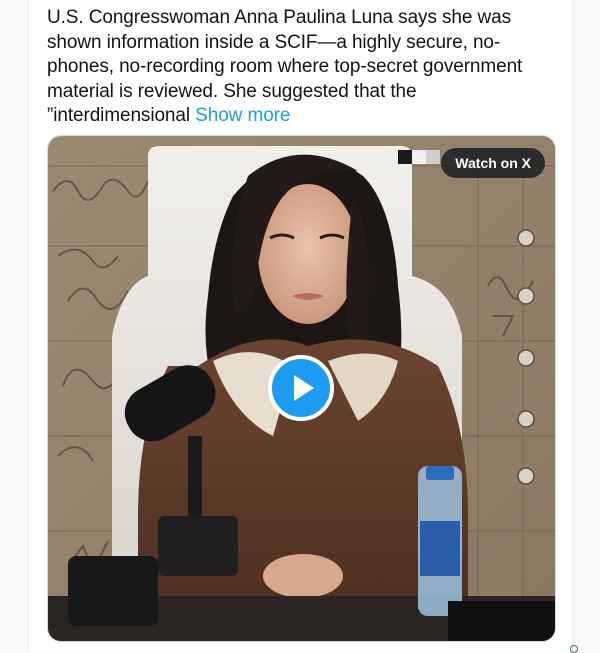 This screenshot has width=600, height=653. Describe the element at coordinates (242, 115) in the screenshot. I see `show-more-link: Show more` at that location.